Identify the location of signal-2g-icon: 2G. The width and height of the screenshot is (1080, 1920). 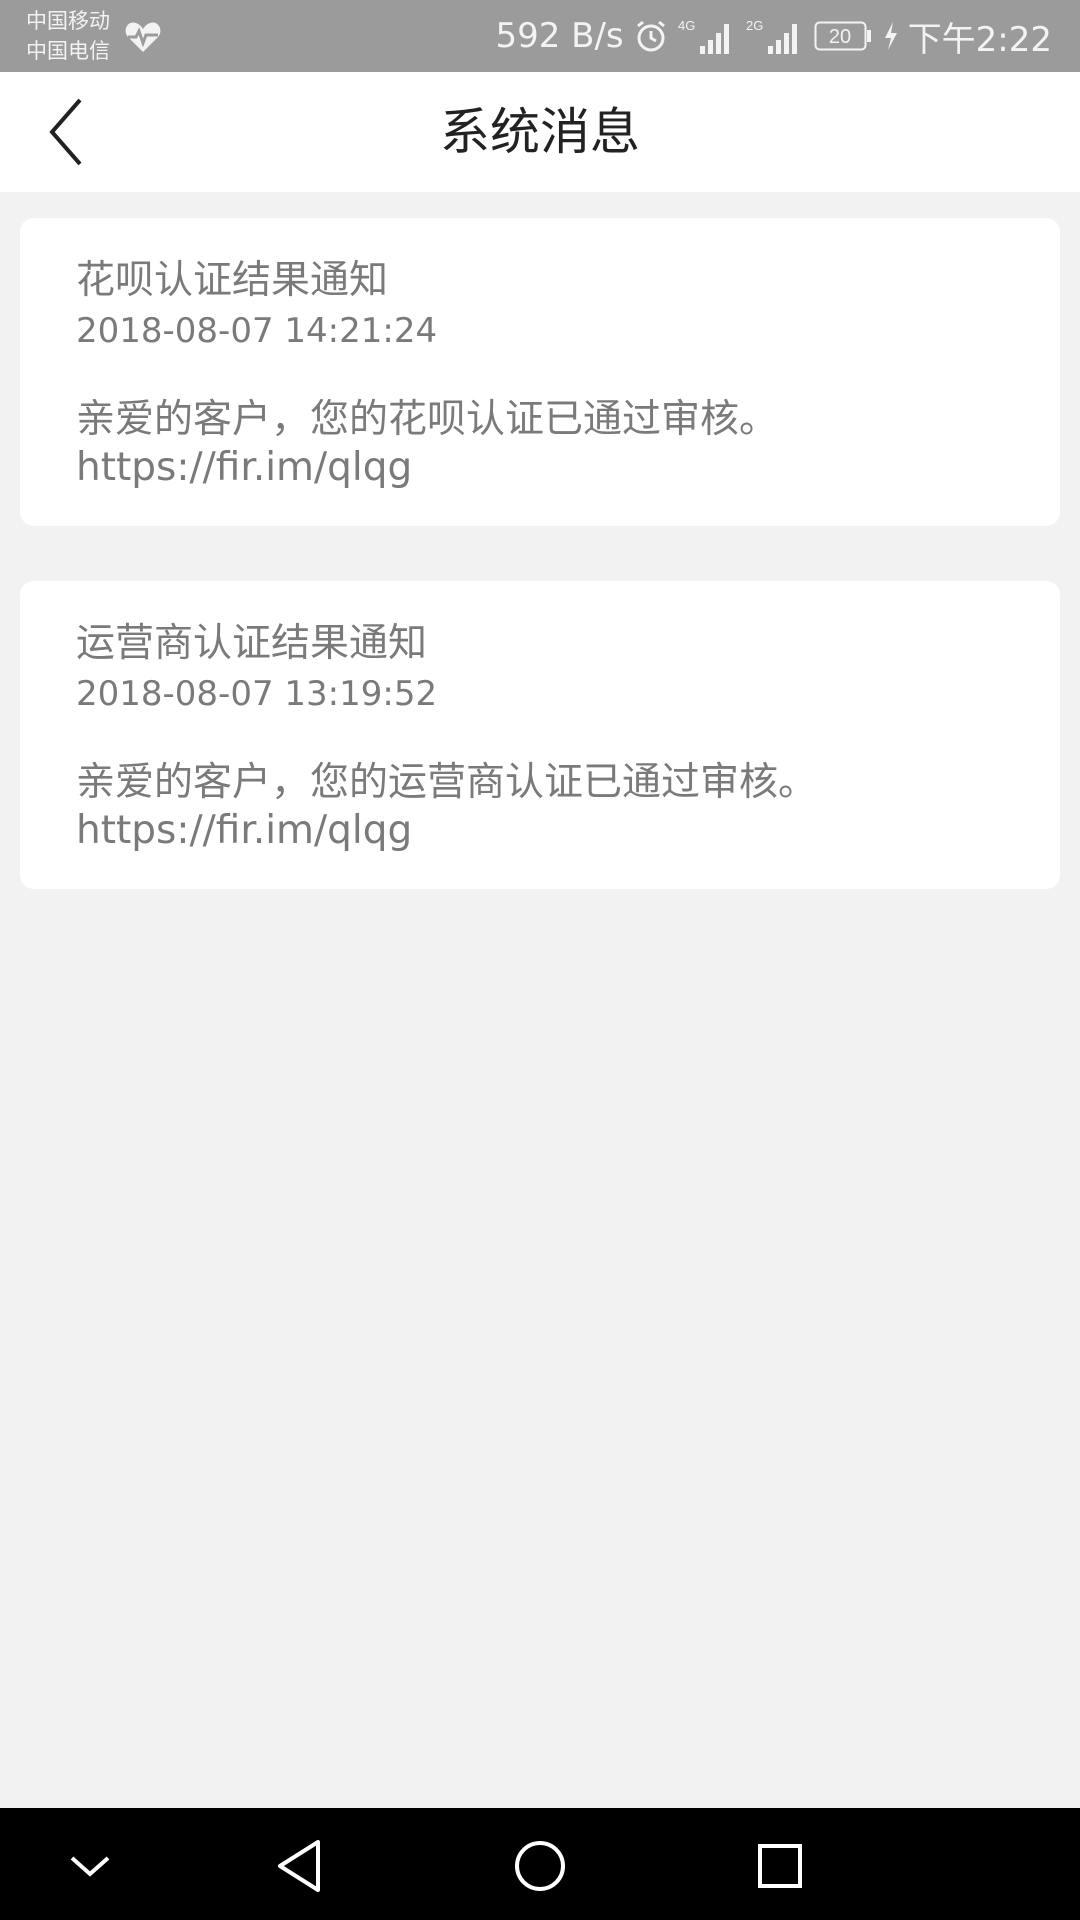
(771, 36).